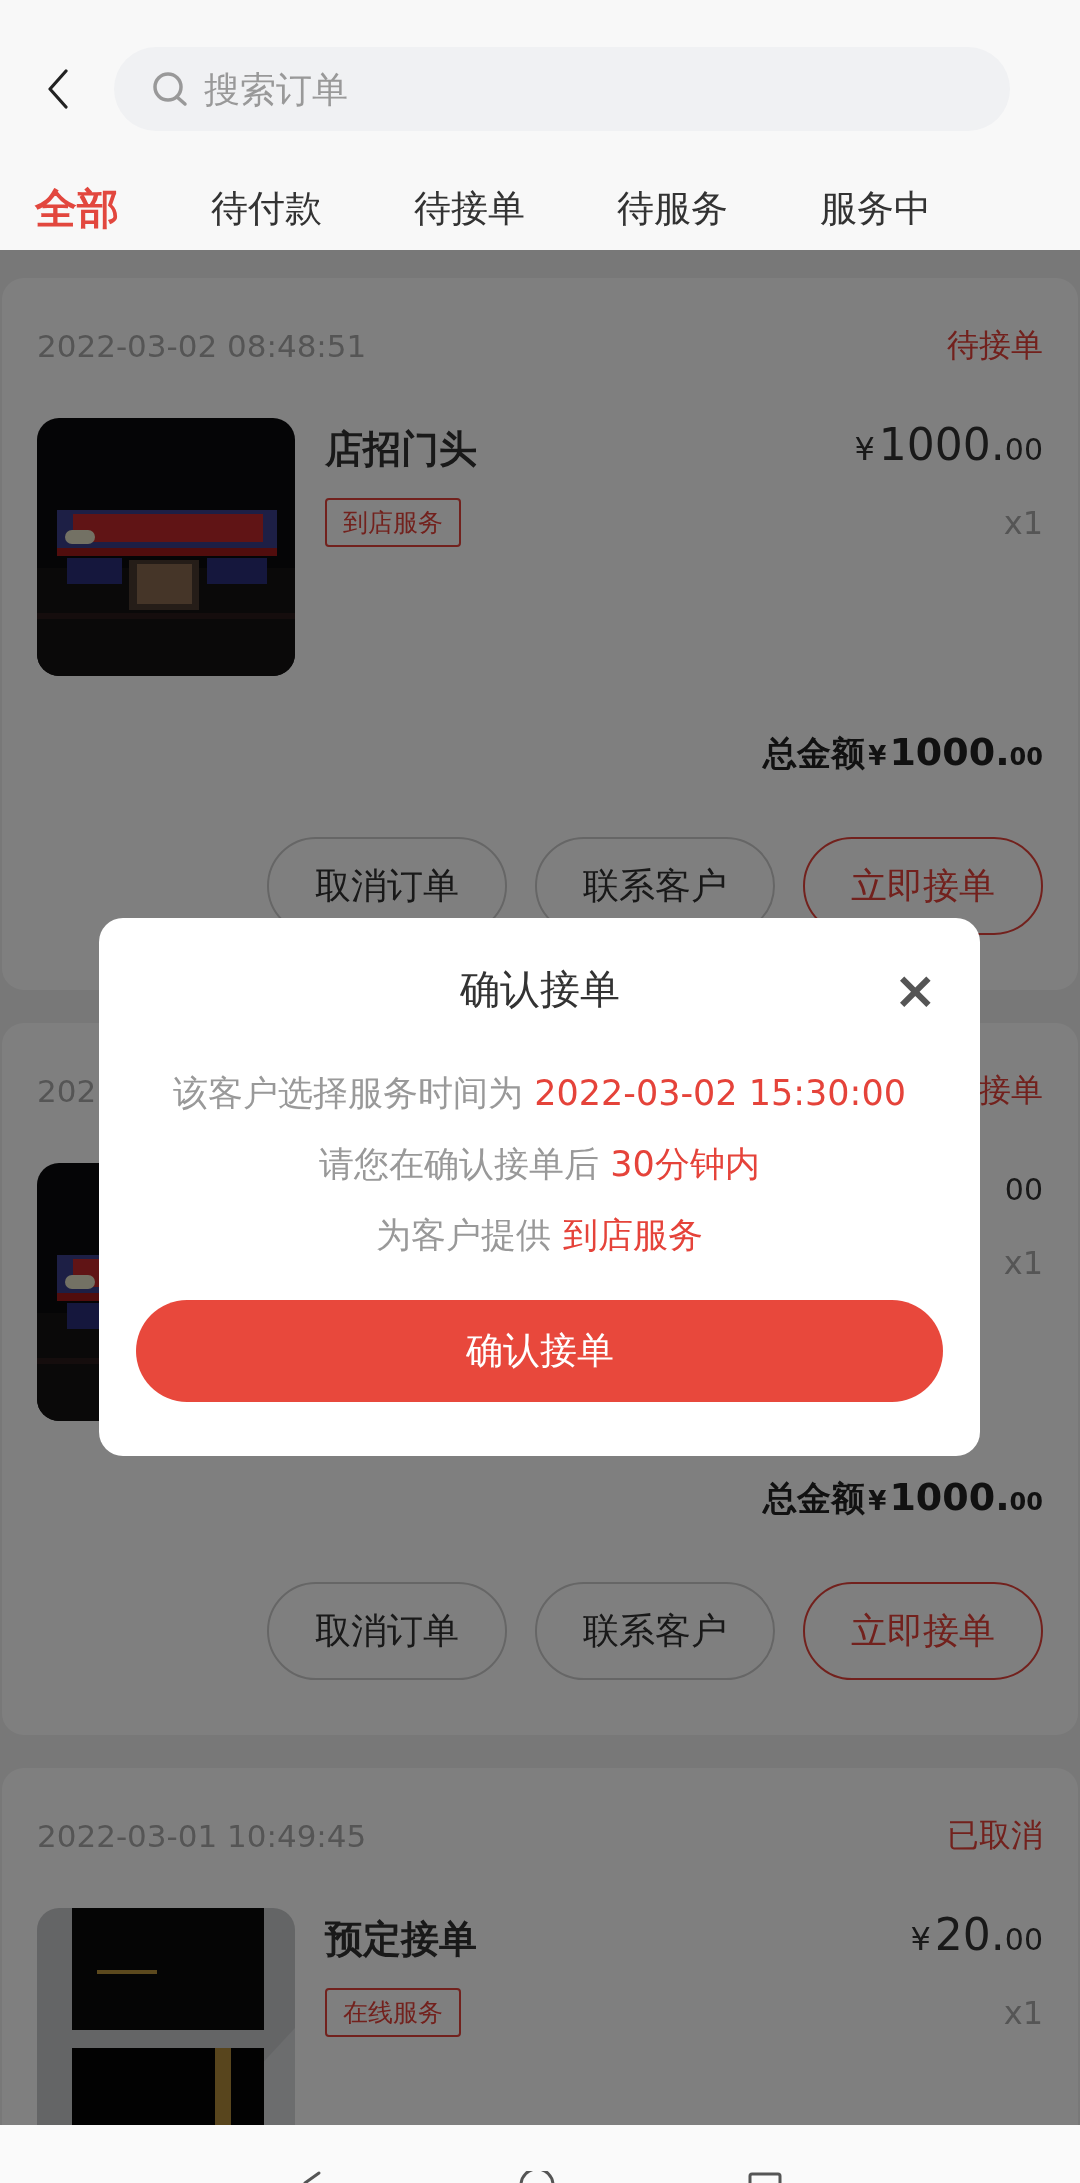  What do you see at coordinates (387, 1631) in the screenshot?
I see `action-button: 取消订单` at bounding box center [387, 1631].